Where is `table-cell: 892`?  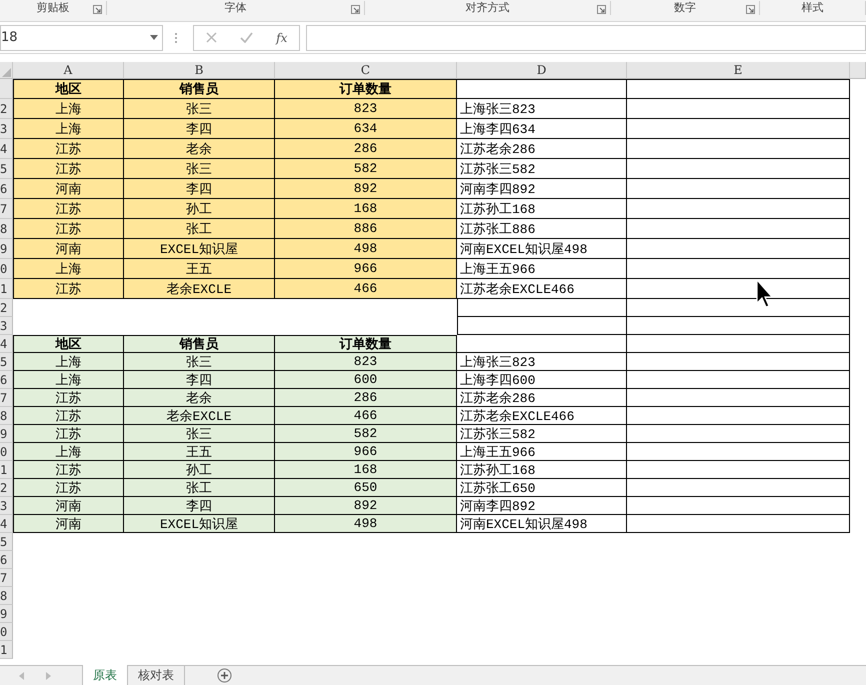
table-cell: 892 is located at coordinates (366, 189).